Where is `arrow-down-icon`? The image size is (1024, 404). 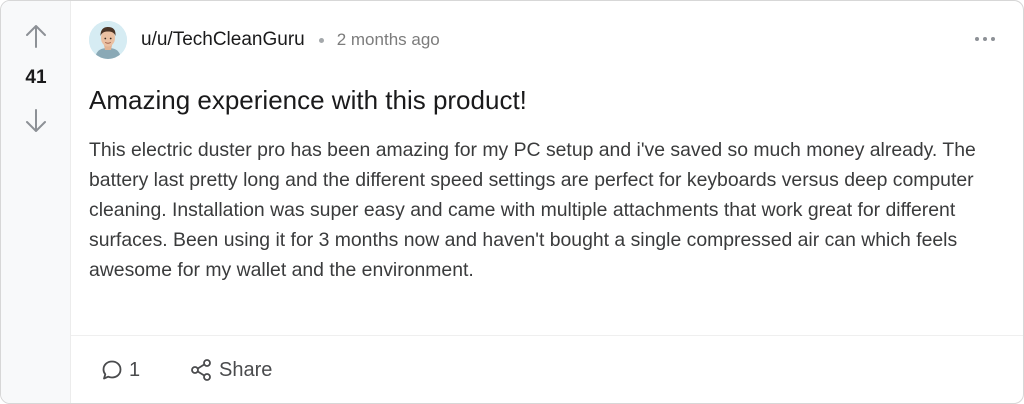 arrow-down-icon is located at coordinates (36, 120).